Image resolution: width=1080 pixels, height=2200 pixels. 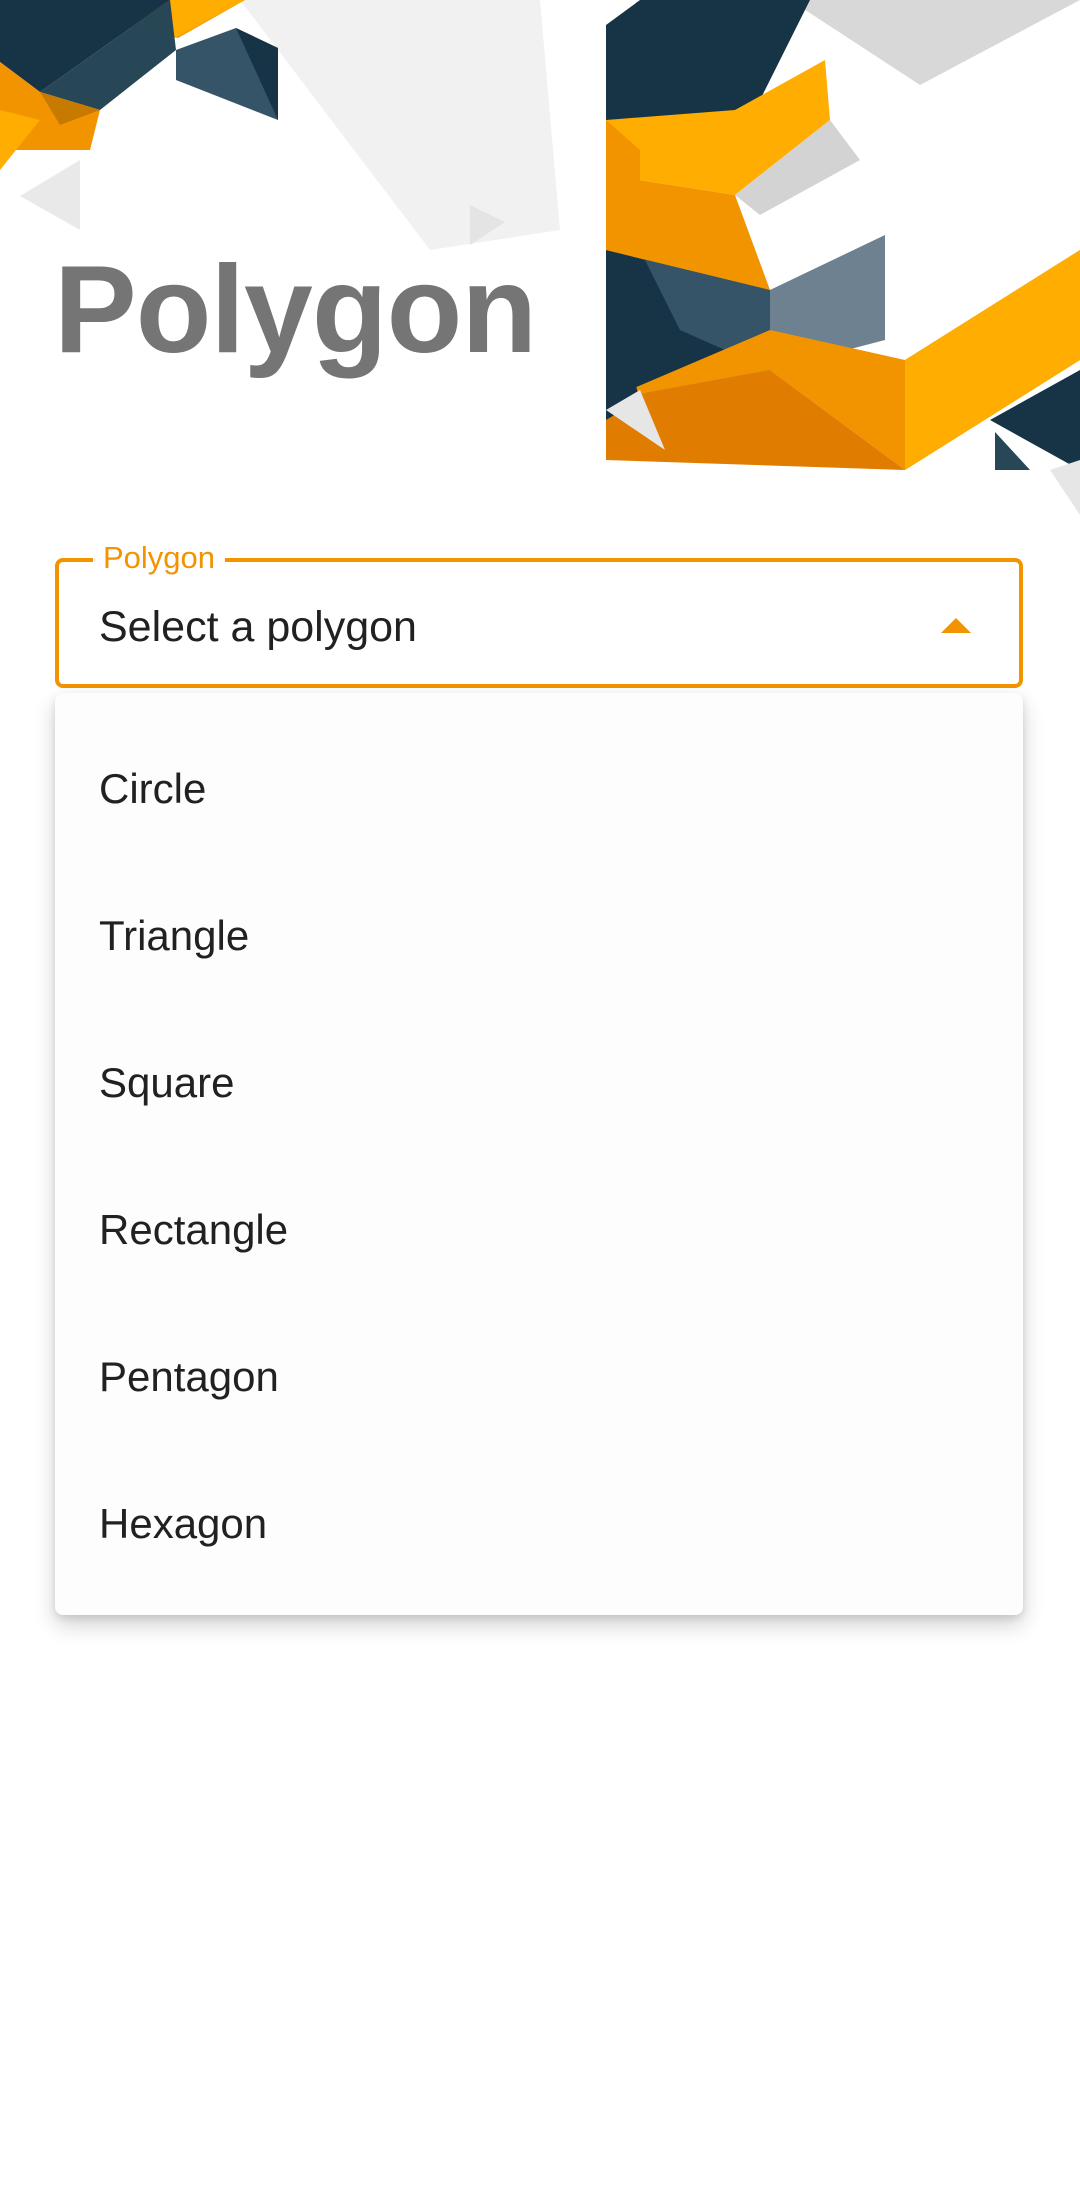 I want to click on menu-item-square: Square, so click(x=539, y=1082).